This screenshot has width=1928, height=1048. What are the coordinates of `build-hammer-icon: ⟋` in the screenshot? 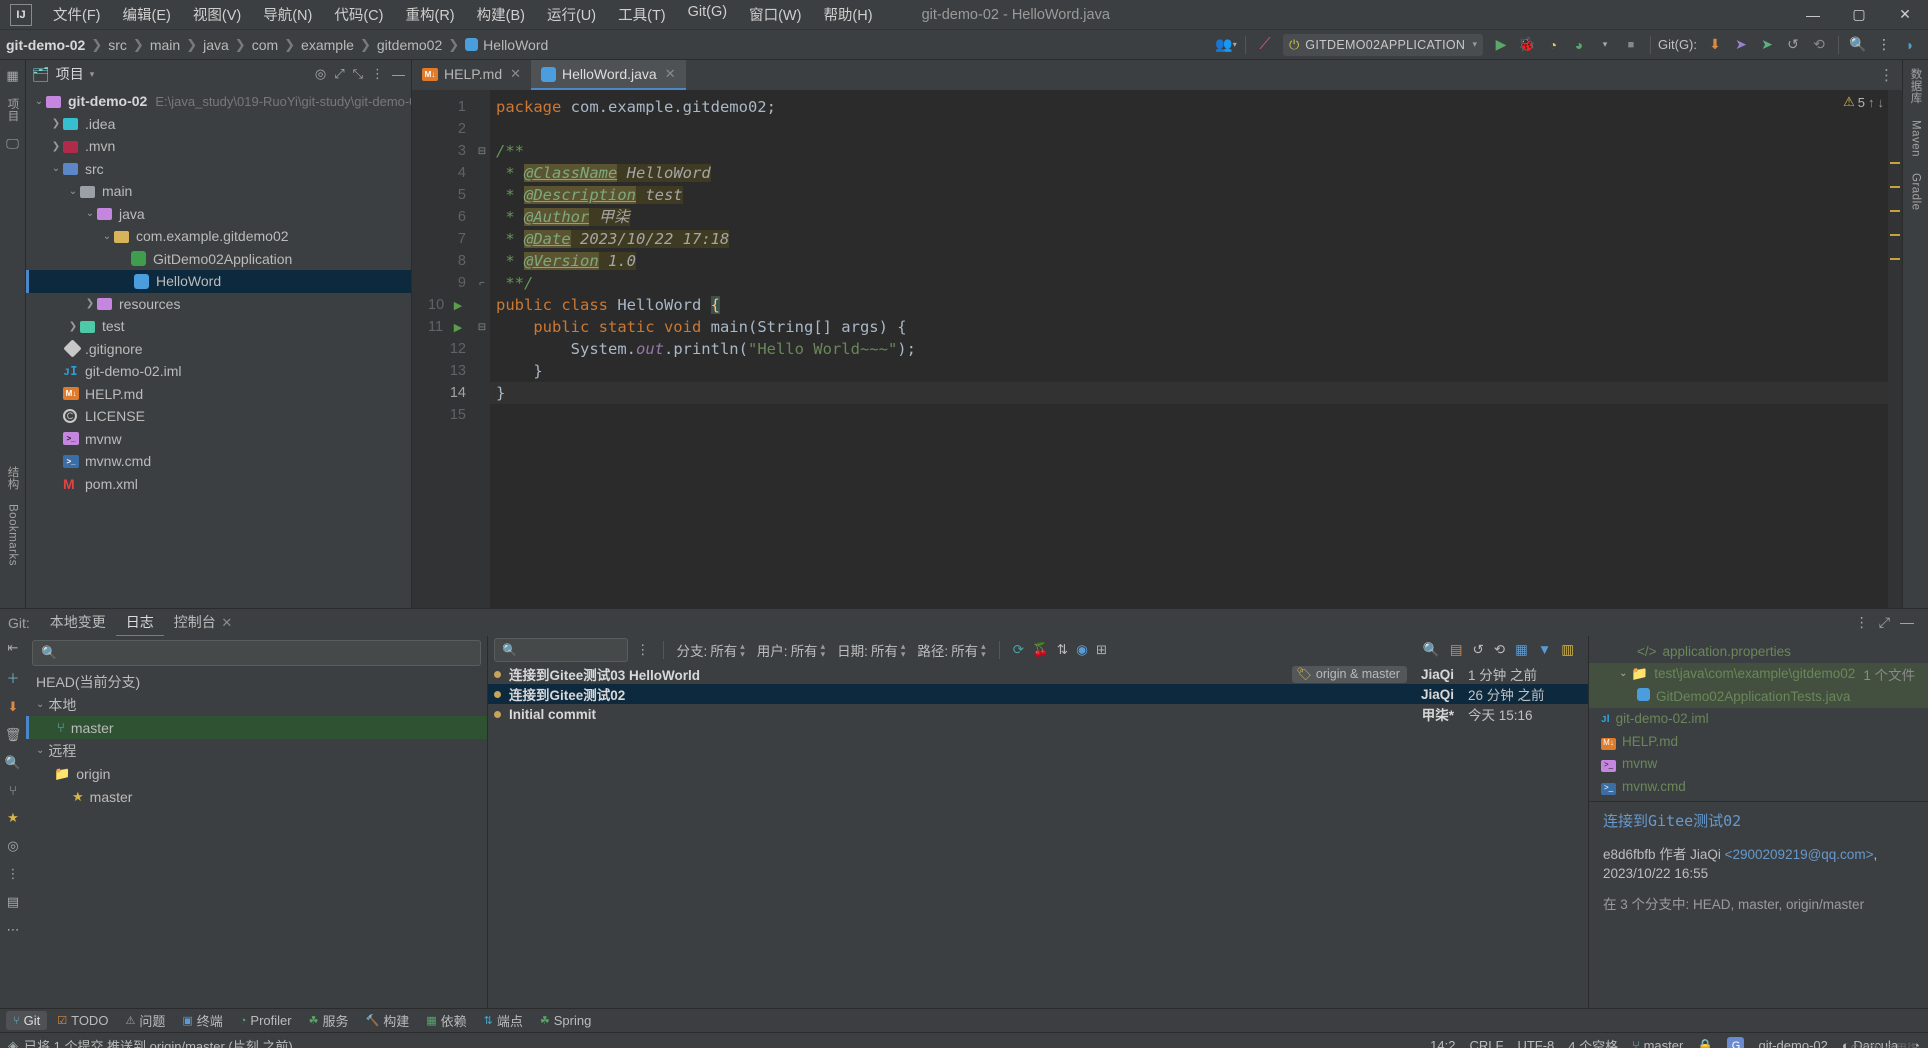 It's located at (1265, 45).